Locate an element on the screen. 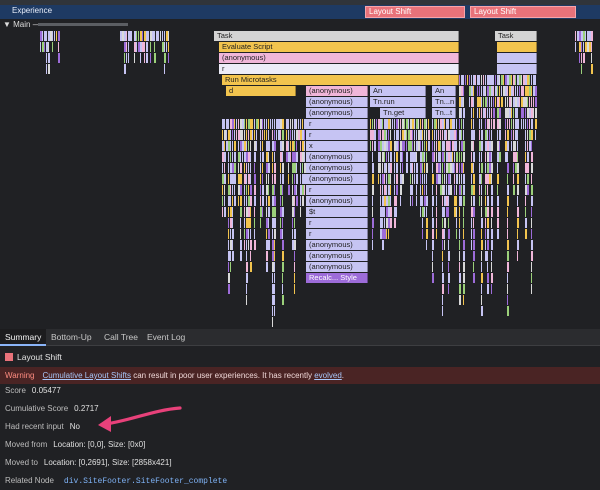 The height and width of the screenshot is (490, 600). t-function-block: $t is located at coordinates (337, 212).